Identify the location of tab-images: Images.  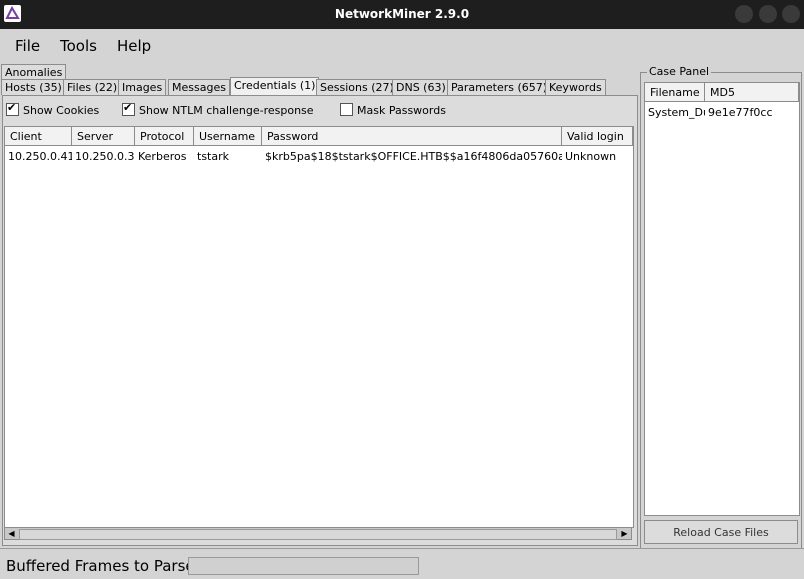
(142, 87).